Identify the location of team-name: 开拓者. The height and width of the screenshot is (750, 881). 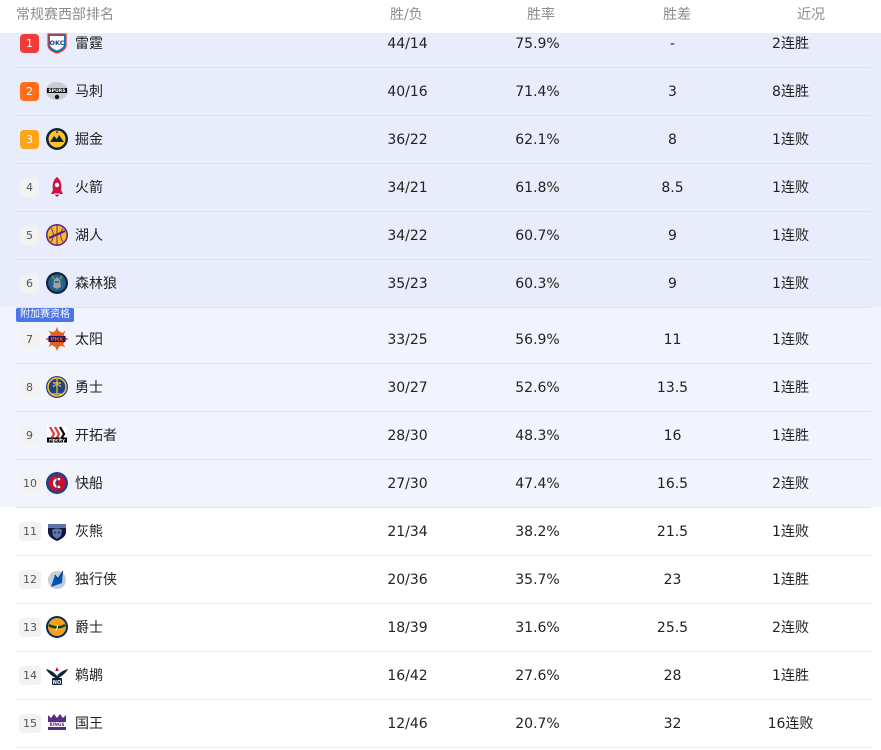
(96, 436).